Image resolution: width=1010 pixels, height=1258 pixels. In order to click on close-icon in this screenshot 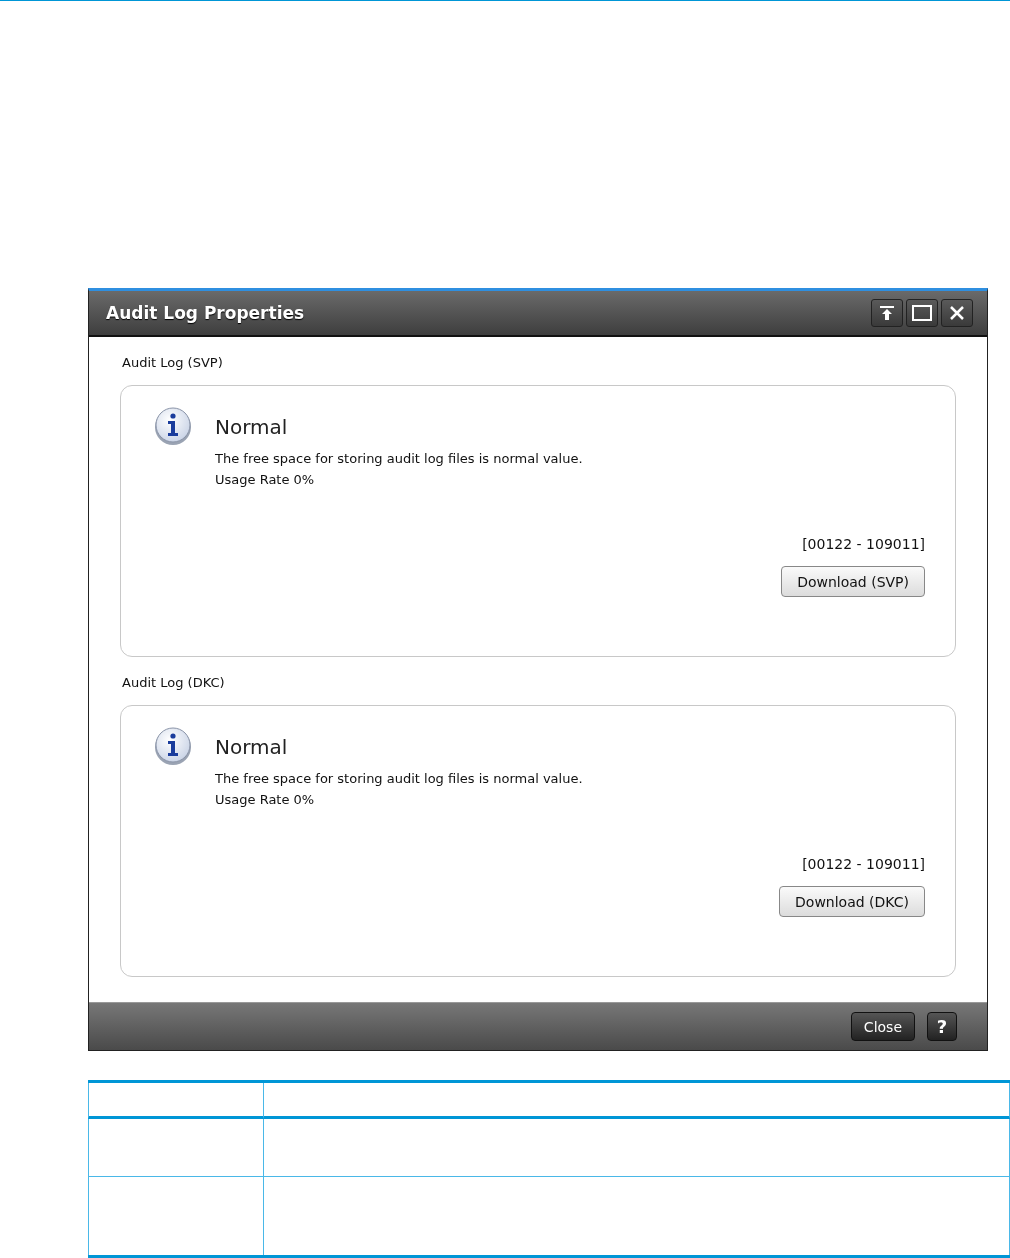, I will do `click(957, 313)`.